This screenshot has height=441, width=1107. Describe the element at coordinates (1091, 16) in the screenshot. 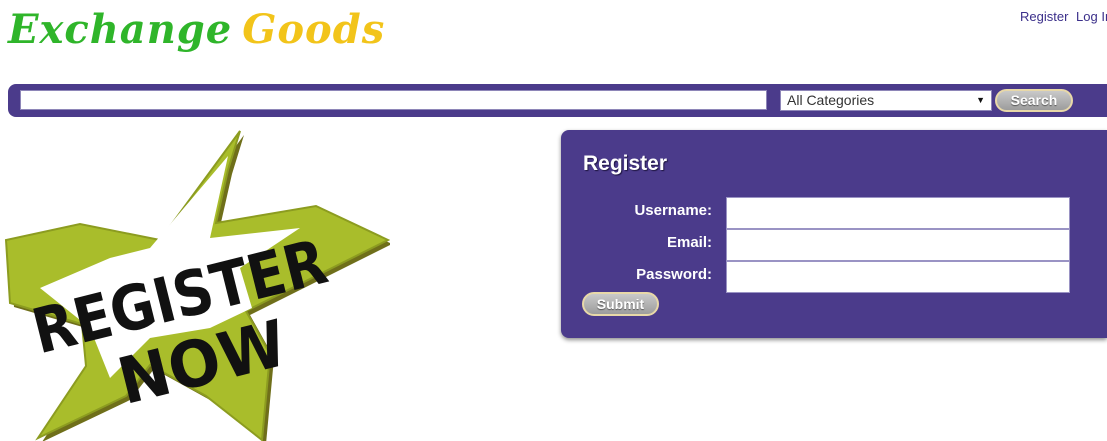

I see `login-link: Log In` at that location.